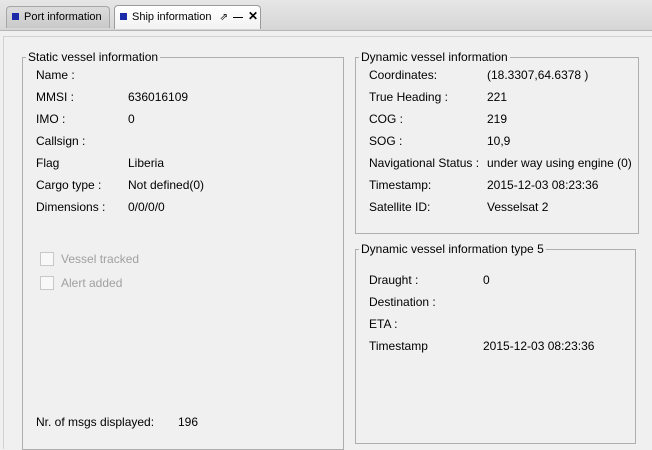 The width and height of the screenshot is (652, 450). I want to click on field-value: Not defined(0), so click(166, 185).